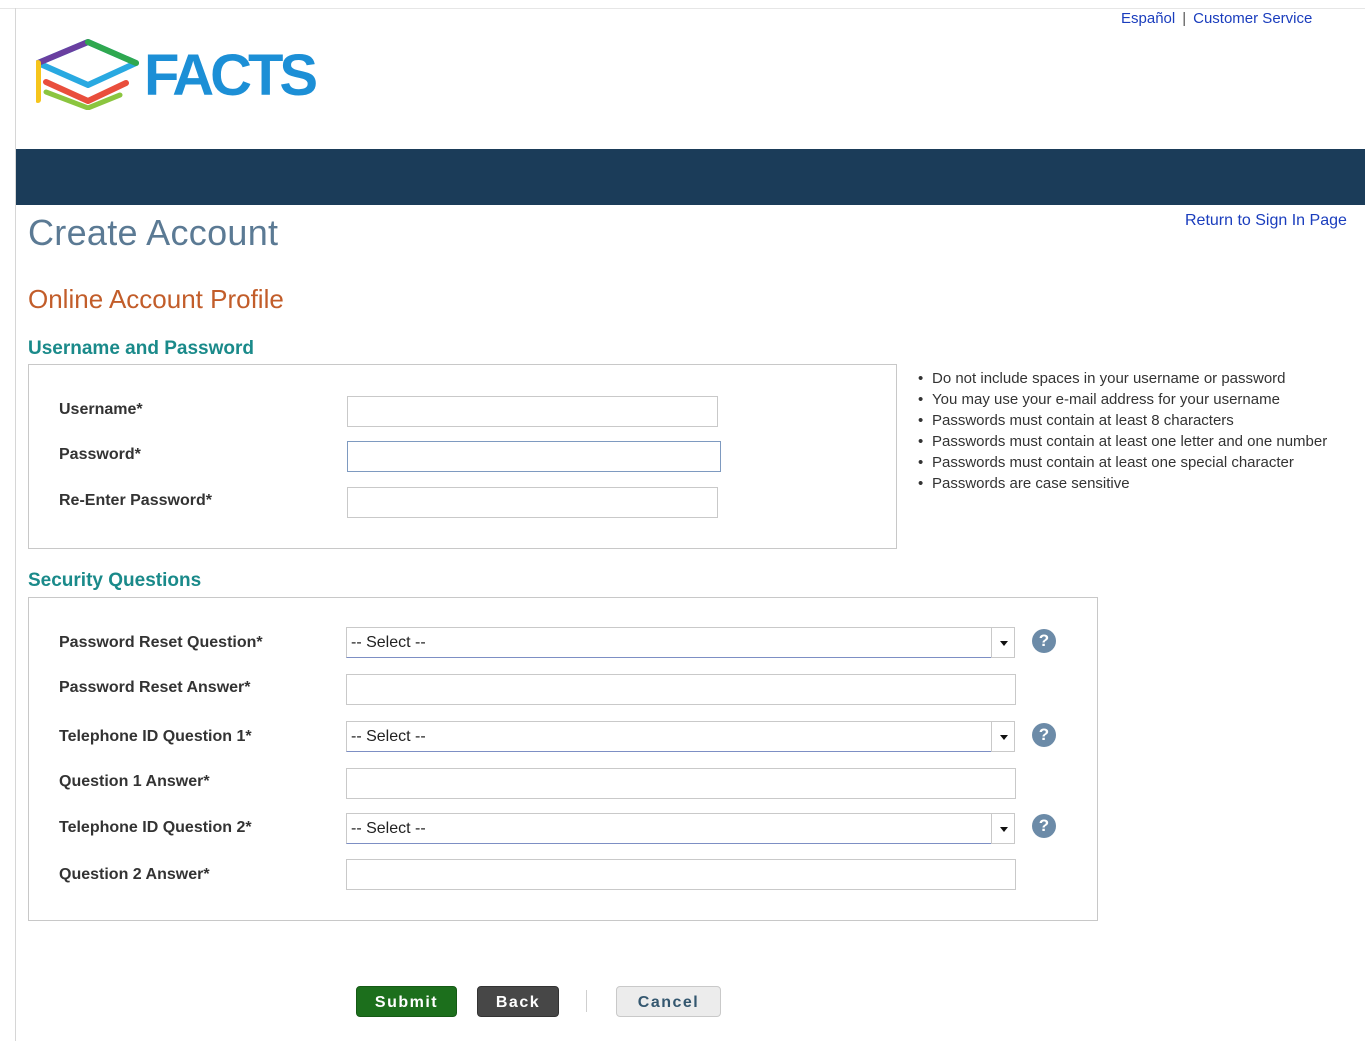 The height and width of the screenshot is (1041, 1365). What do you see at coordinates (690, 177) in the screenshot?
I see `nav-bar` at bounding box center [690, 177].